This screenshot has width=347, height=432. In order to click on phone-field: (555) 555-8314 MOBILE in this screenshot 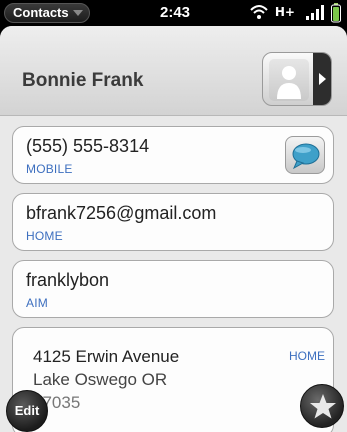, I will do `click(173, 155)`.